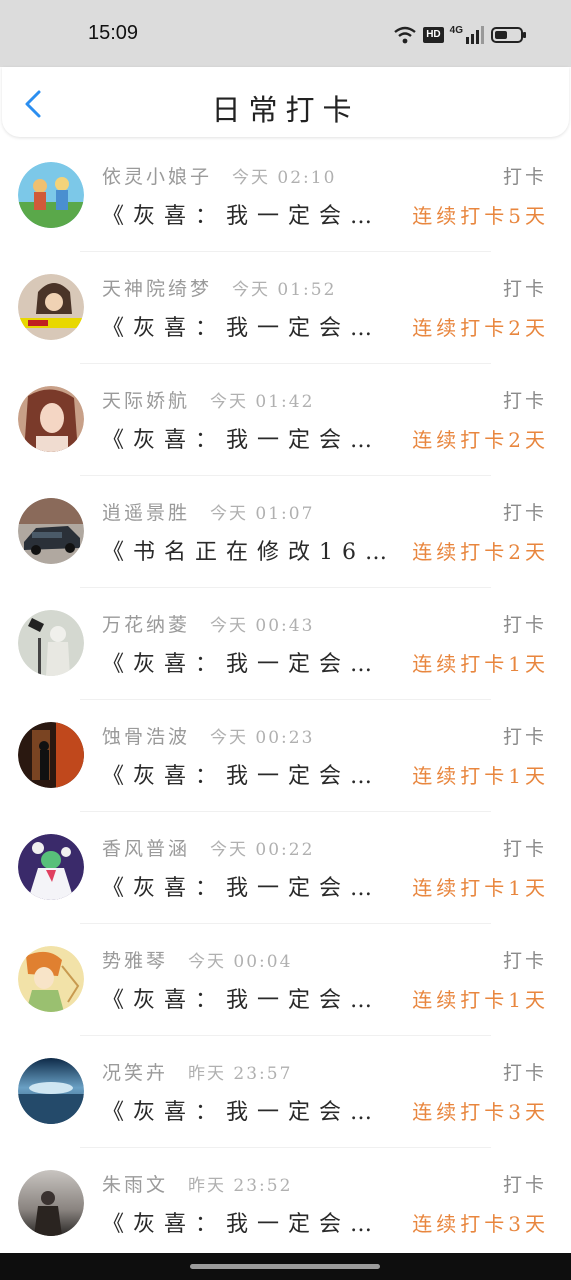 The height and width of the screenshot is (1280, 571). I want to click on user-name-line: 势雅琴 今天 00:04, so click(197, 959).